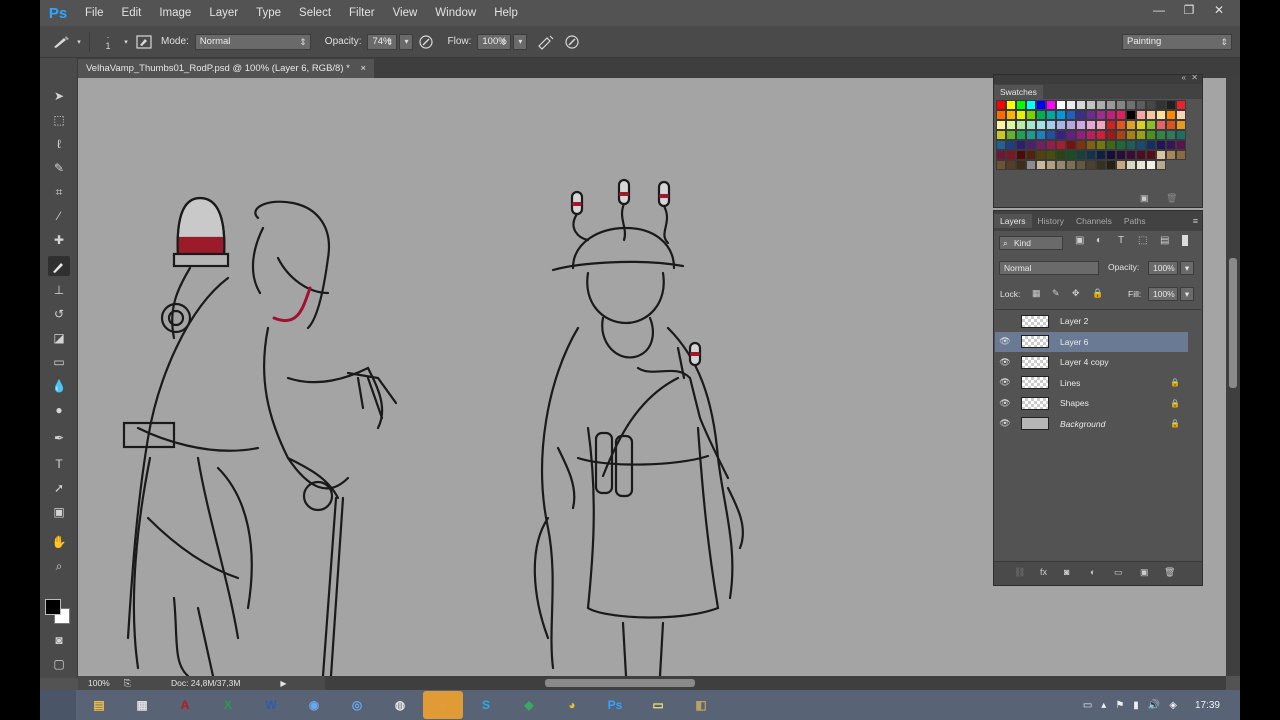  Describe the element at coordinates (1177, 42) in the screenshot. I see `workspace-select: Painting` at that location.